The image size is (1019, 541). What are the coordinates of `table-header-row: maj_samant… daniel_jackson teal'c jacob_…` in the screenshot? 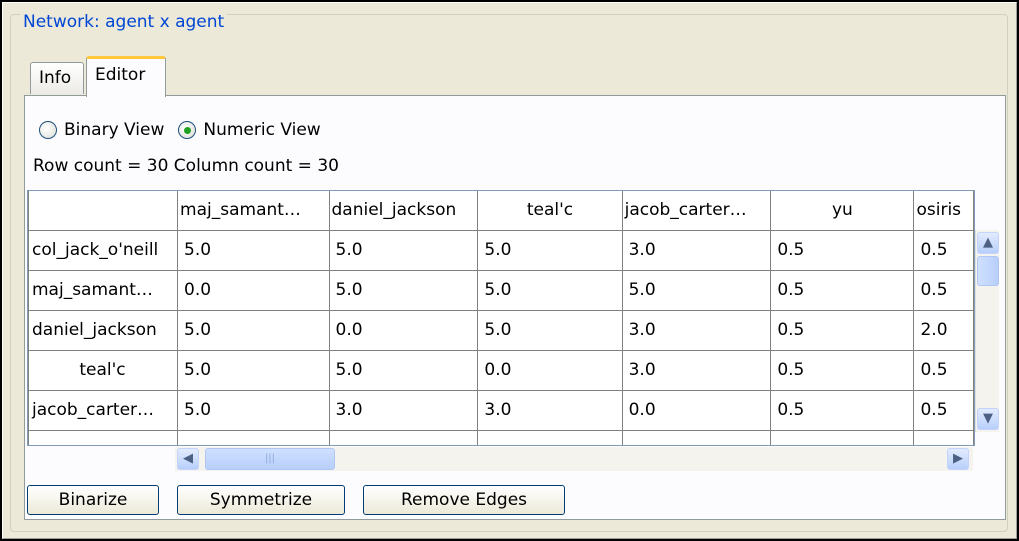 It's located at (501, 211).